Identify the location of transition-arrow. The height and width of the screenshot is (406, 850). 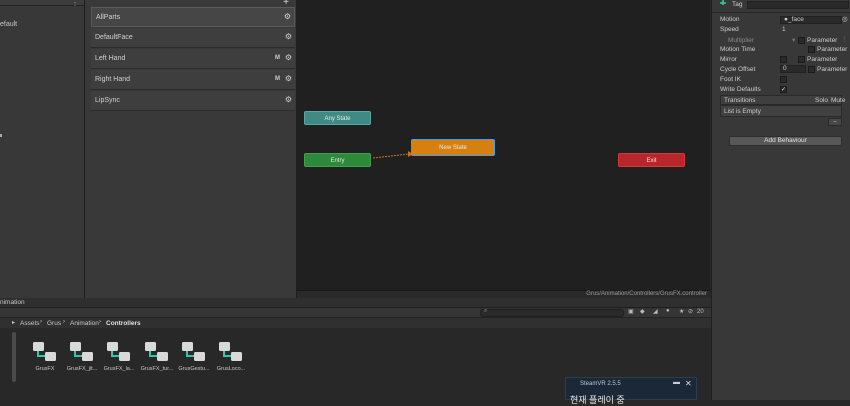
(392, 155).